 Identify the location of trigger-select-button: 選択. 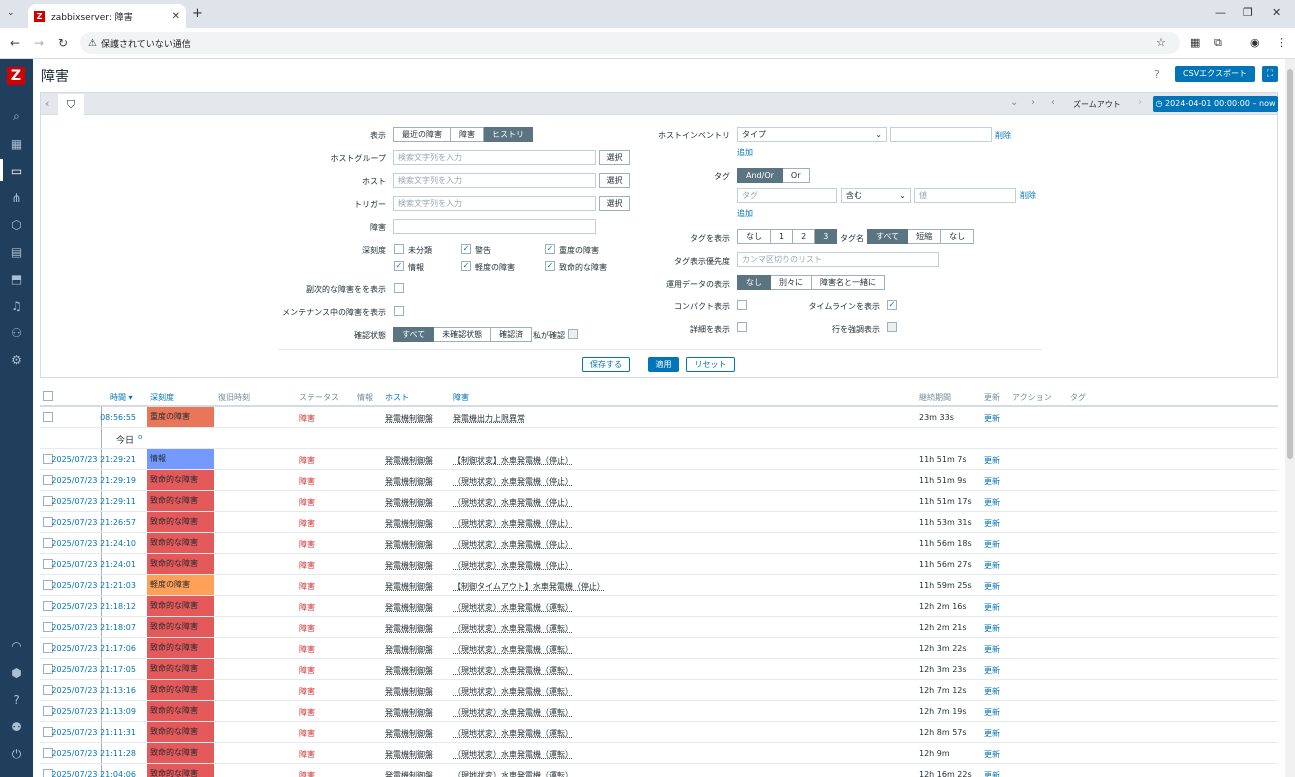
(614, 203).